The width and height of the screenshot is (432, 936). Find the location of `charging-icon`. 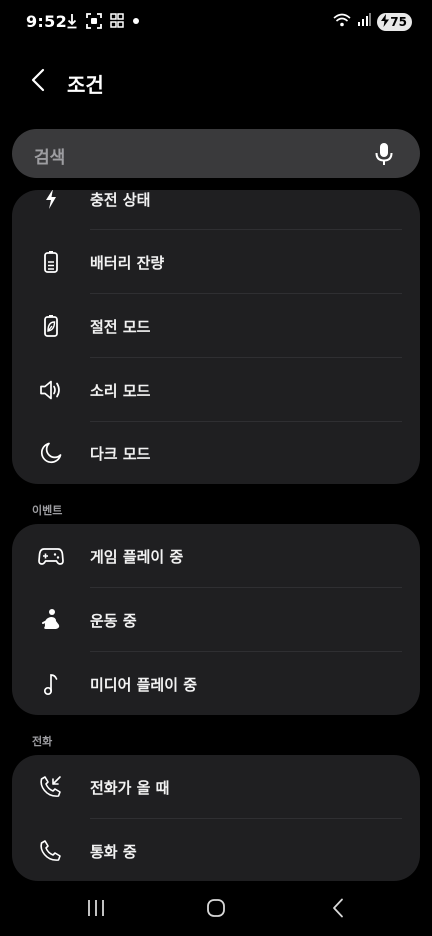

charging-icon is located at coordinates (385, 21).